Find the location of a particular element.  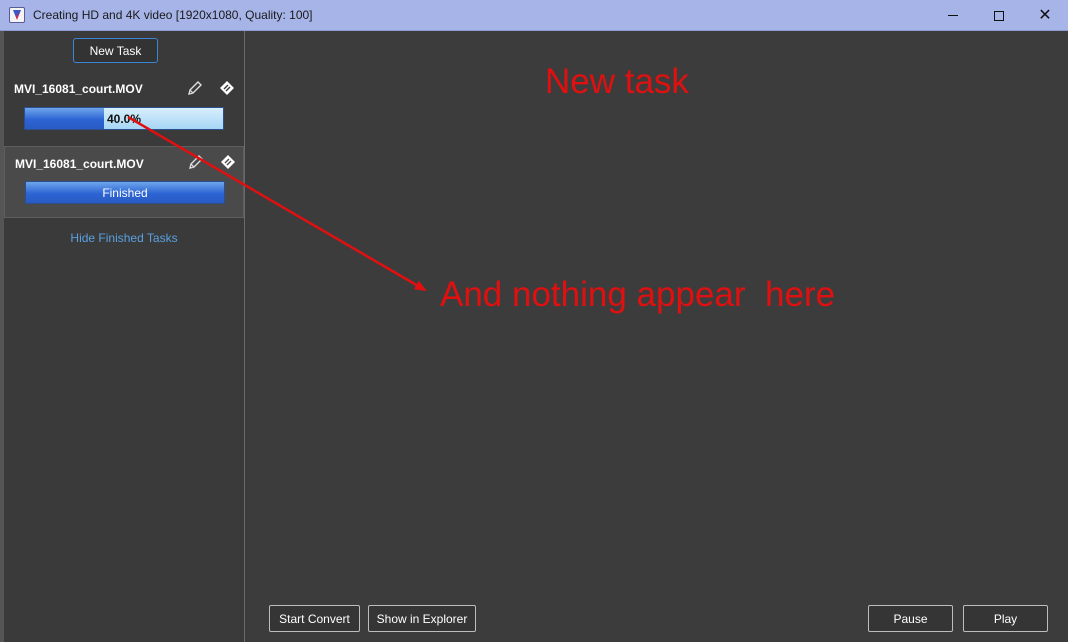

new-task-button: New Task is located at coordinates (115, 50).